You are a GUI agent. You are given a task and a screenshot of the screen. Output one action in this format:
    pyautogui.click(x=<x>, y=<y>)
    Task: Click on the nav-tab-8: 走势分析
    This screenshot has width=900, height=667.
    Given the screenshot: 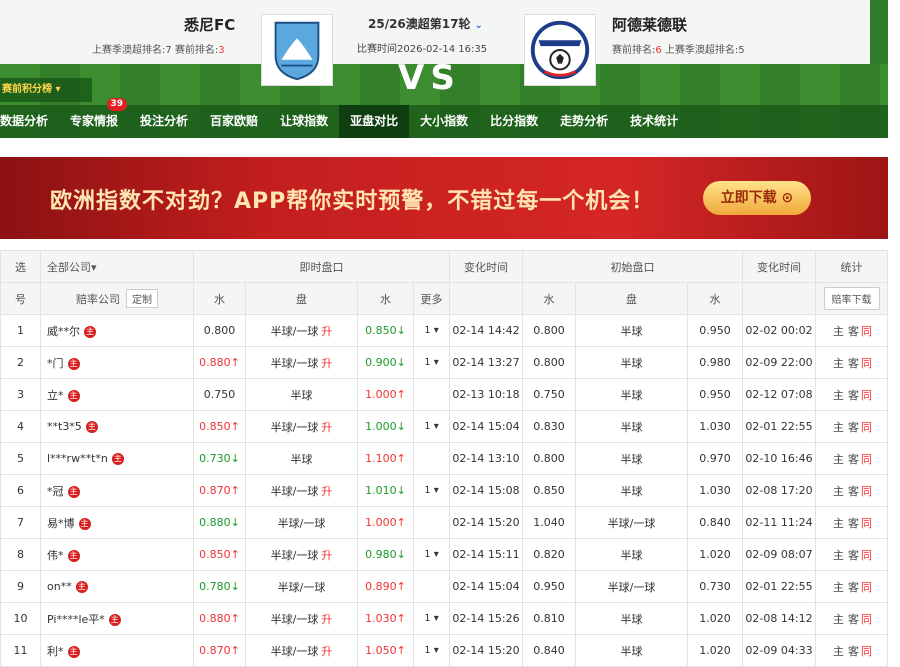 What is the action you would take?
    pyautogui.click(x=584, y=121)
    